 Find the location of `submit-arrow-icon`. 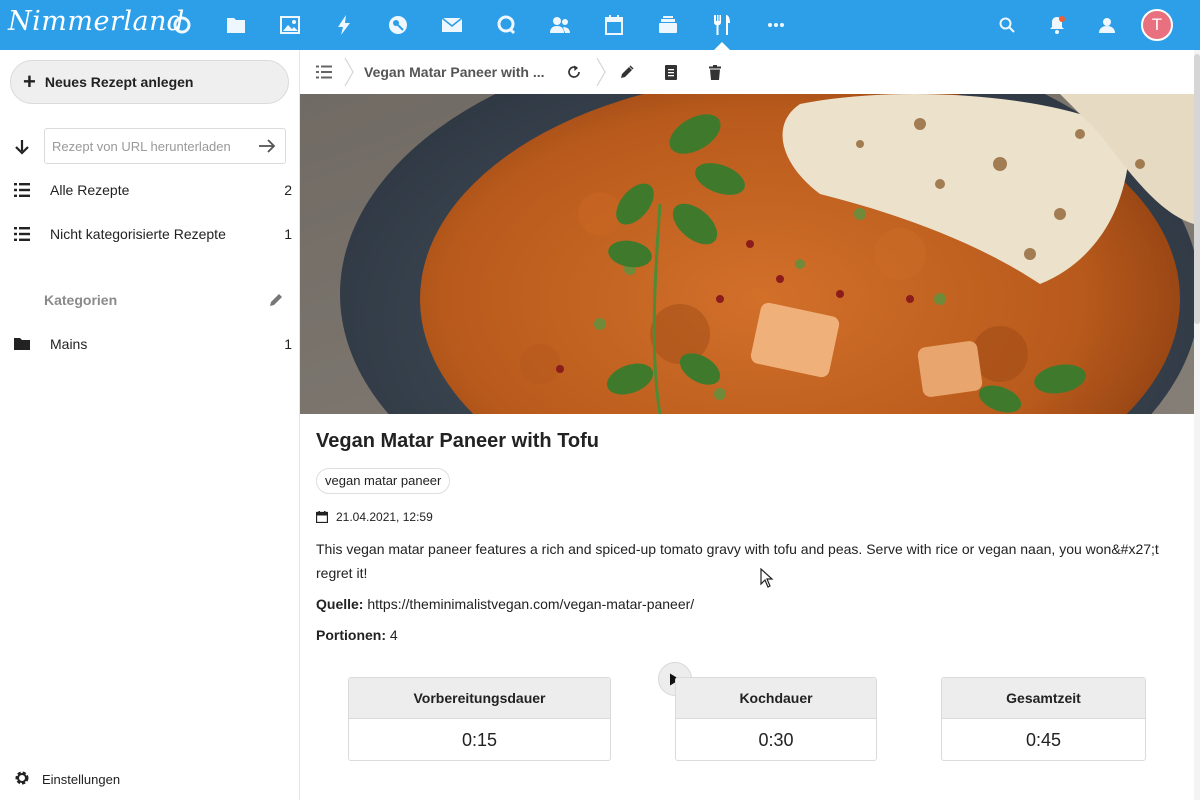

submit-arrow-icon is located at coordinates (267, 146).